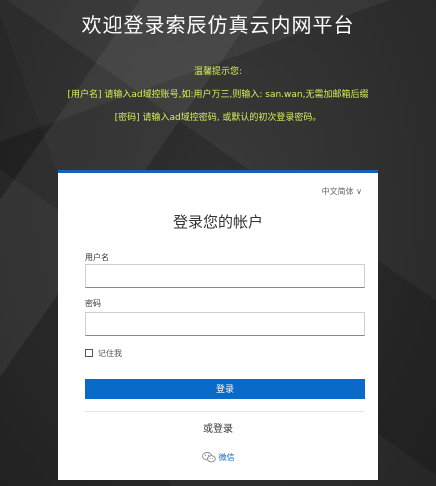 This screenshot has width=436, height=486. What do you see at coordinates (225, 389) in the screenshot?
I see `login-button: 登录` at bounding box center [225, 389].